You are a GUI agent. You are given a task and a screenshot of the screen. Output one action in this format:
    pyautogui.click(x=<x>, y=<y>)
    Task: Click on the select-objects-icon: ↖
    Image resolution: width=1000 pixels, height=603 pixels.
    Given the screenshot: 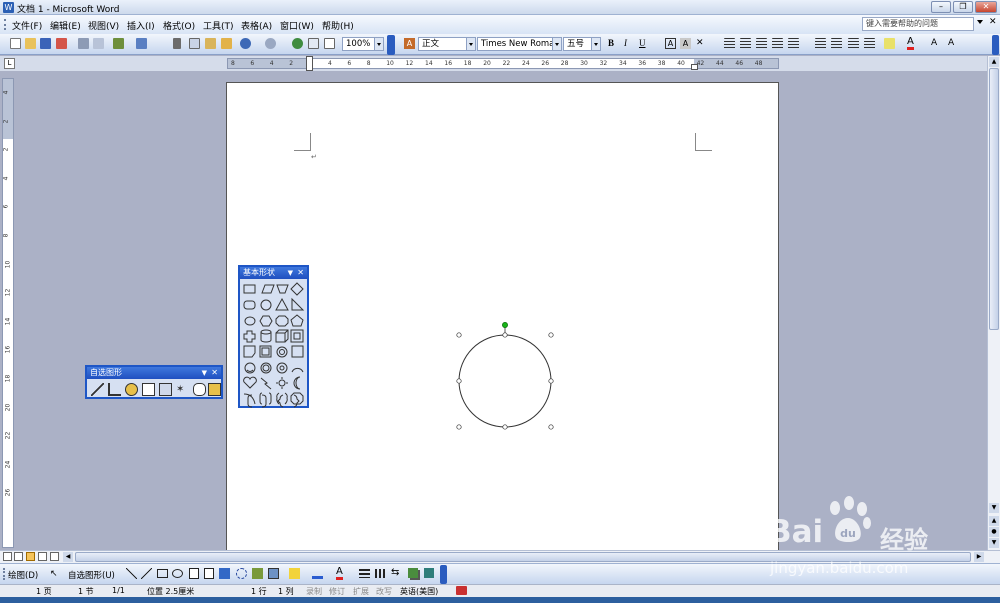 What is the action you would take?
    pyautogui.click(x=54, y=574)
    